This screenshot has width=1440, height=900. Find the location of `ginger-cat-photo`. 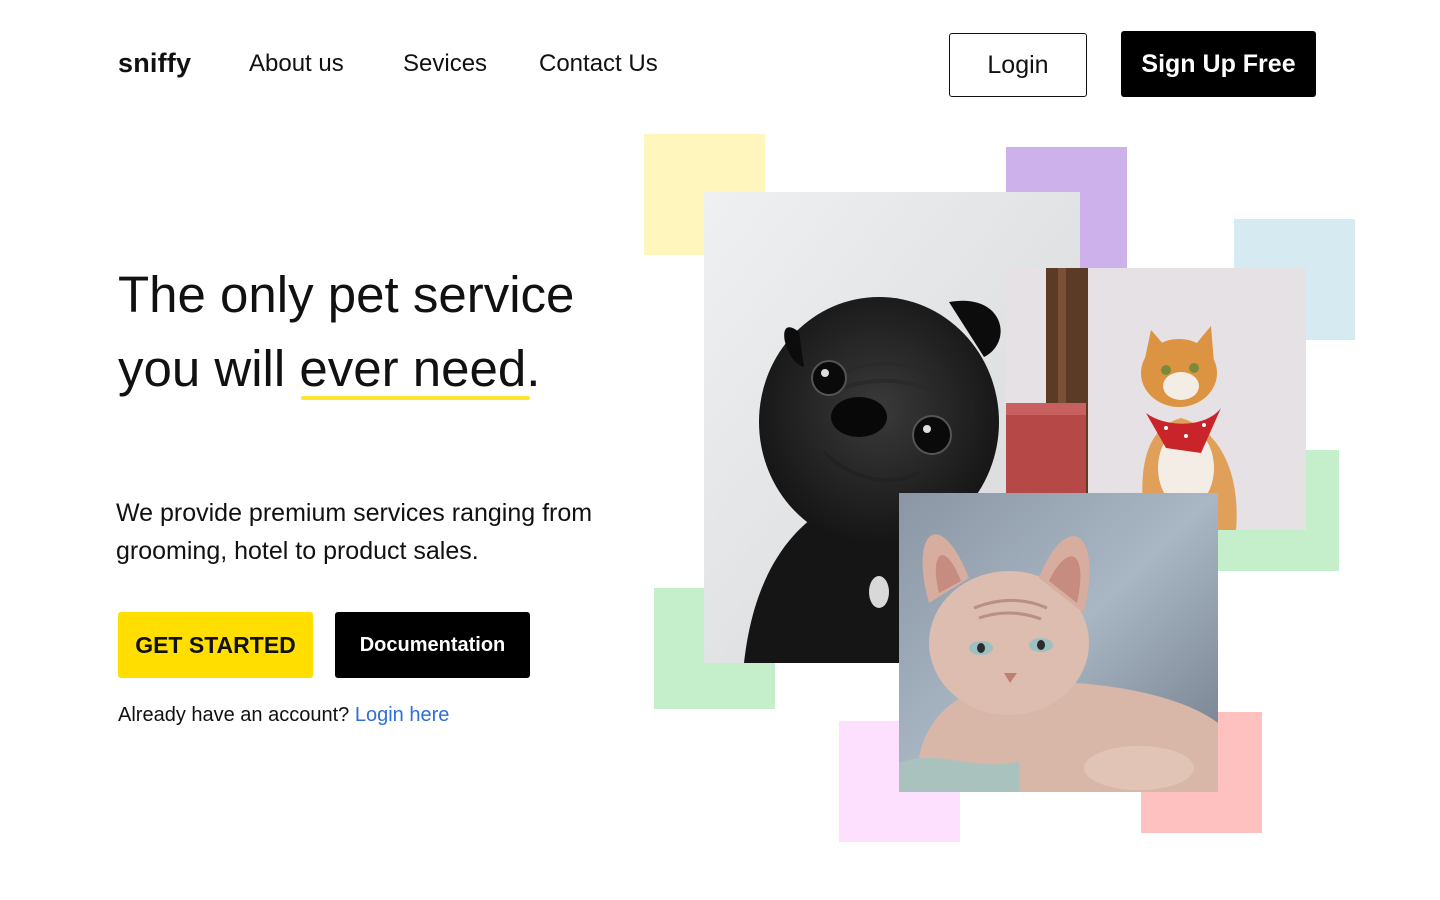

ginger-cat-photo is located at coordinates (1156, 399).